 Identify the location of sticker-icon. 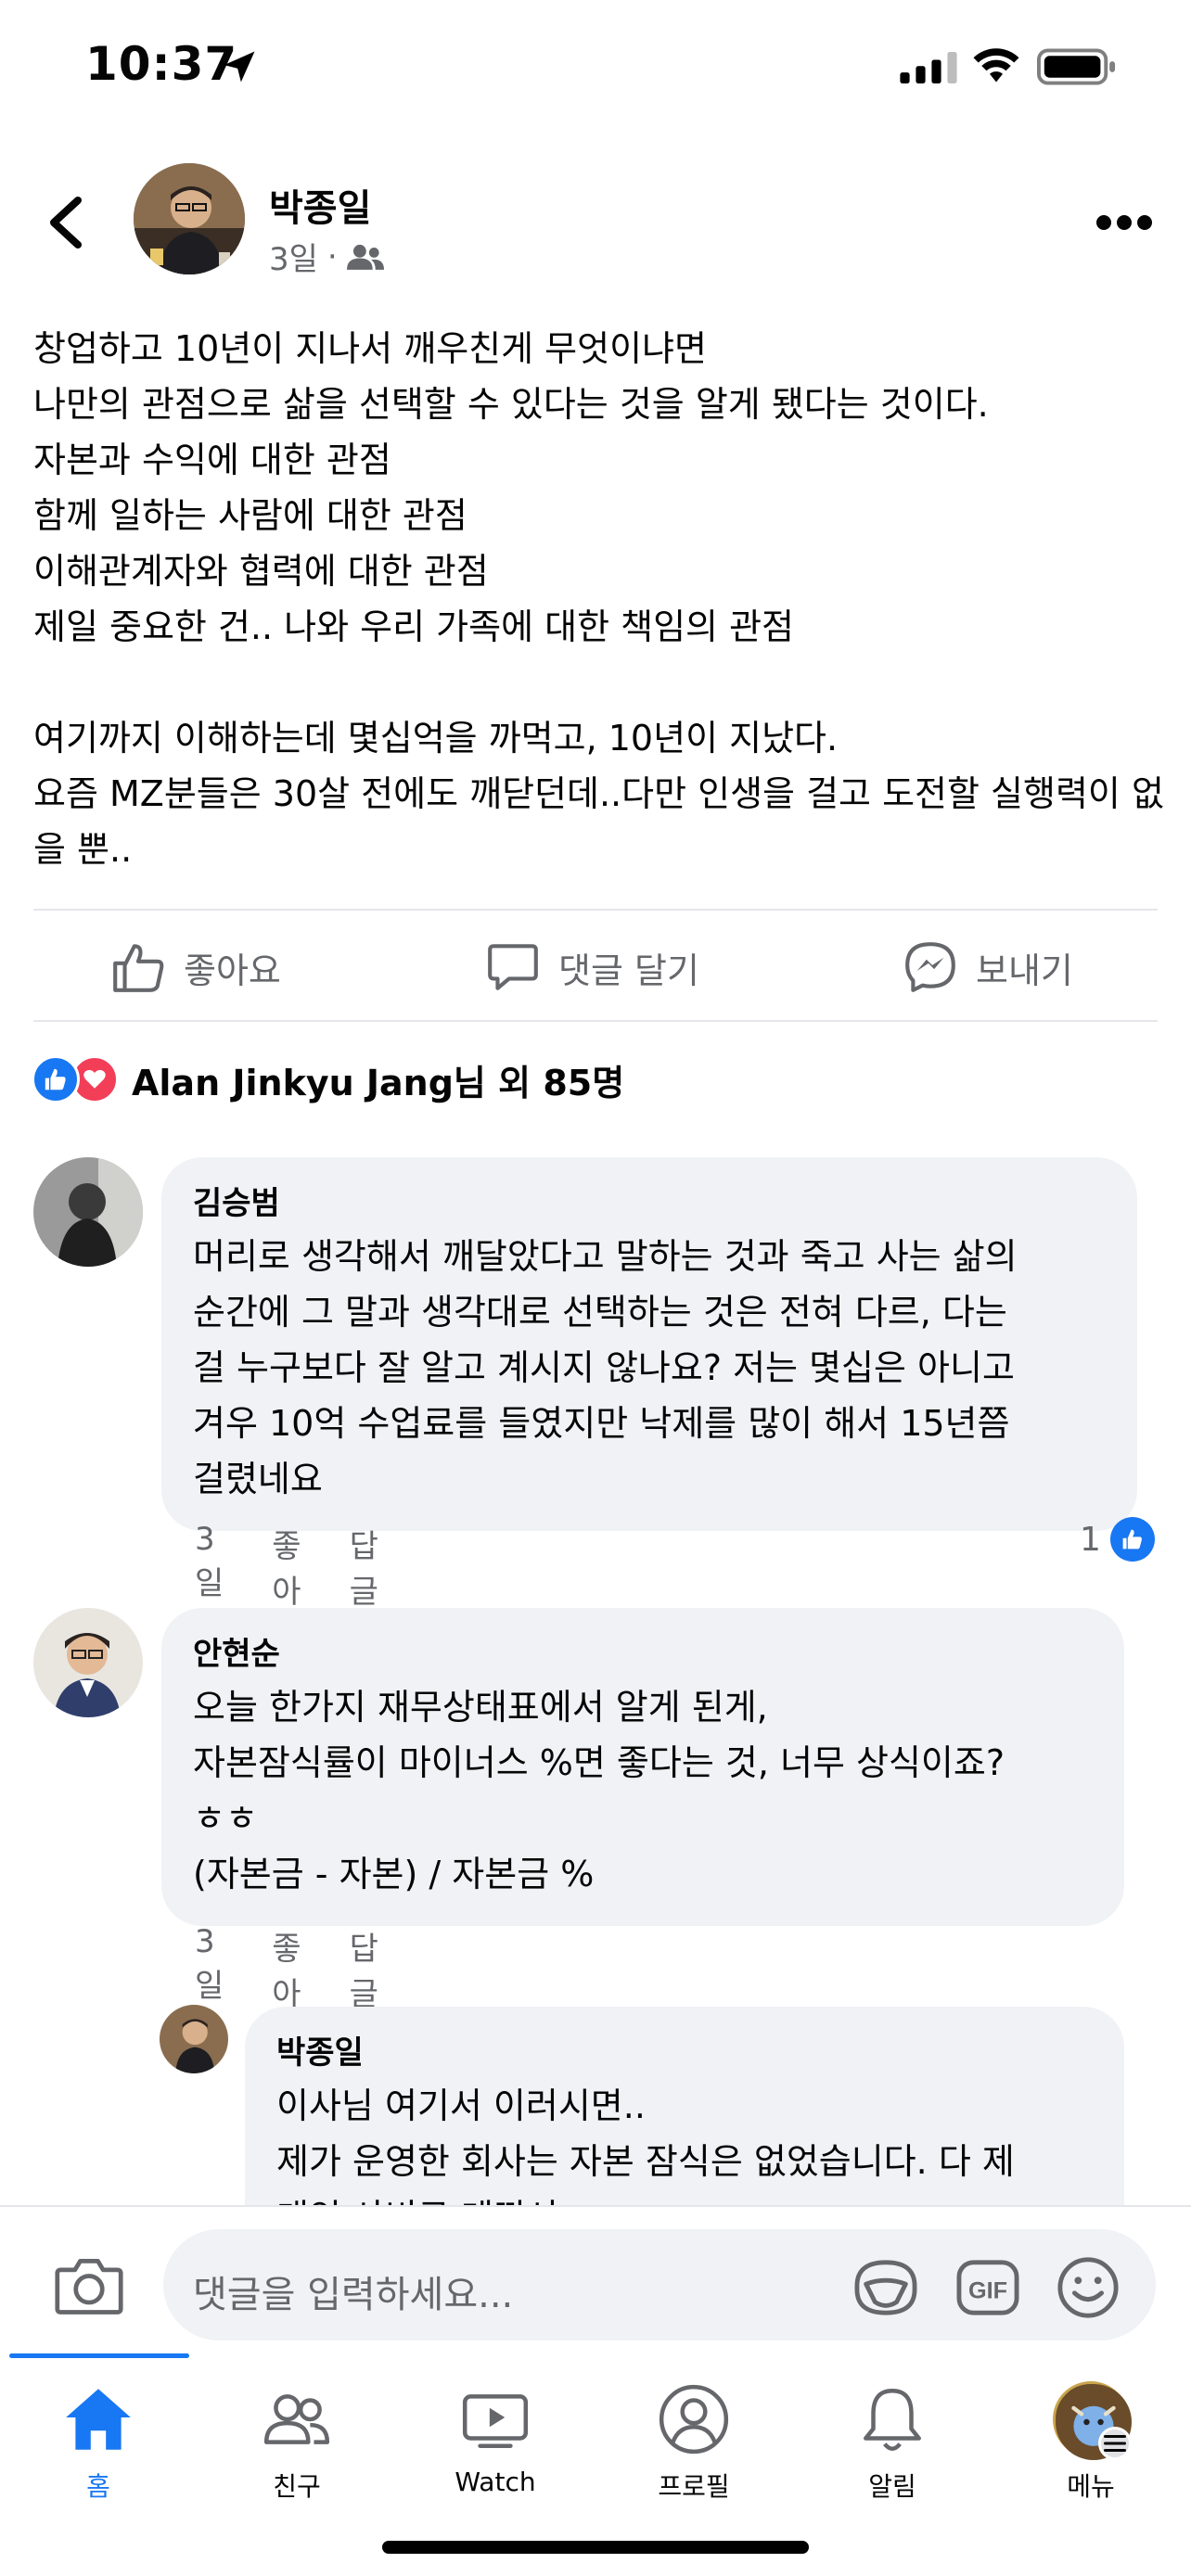
(886, 2287).